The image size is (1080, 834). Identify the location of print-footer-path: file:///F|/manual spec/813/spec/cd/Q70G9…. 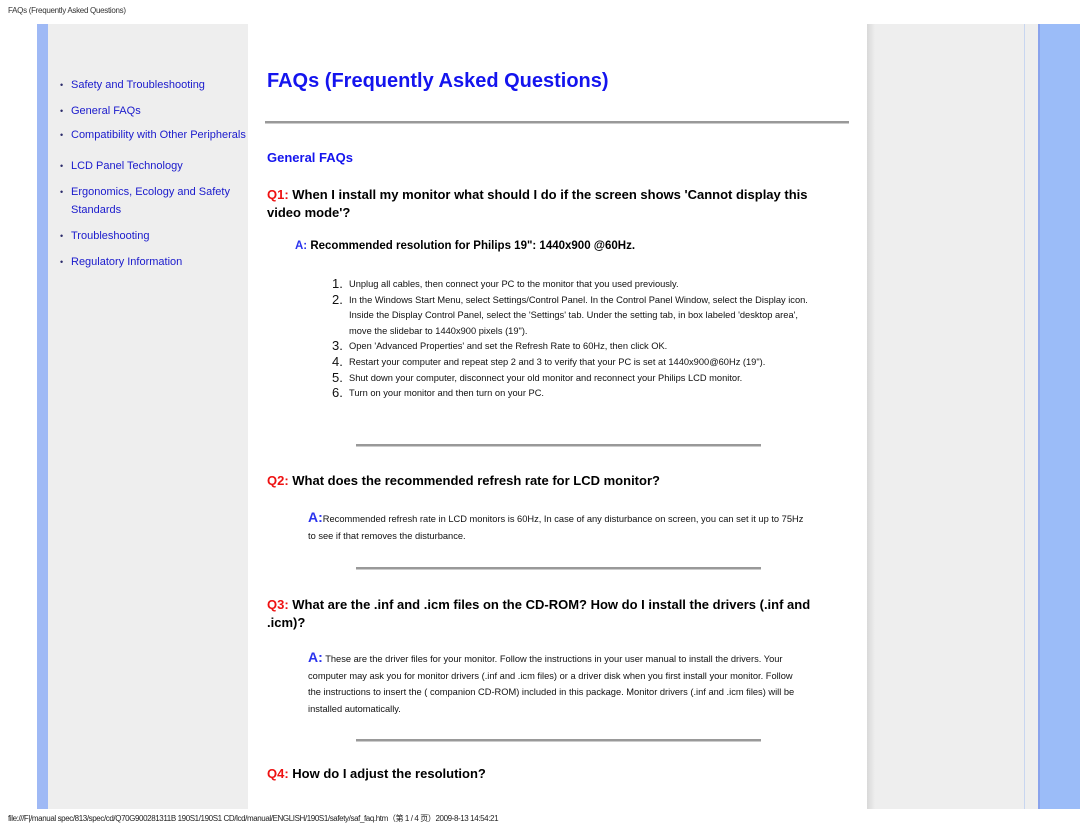
(253, 818).